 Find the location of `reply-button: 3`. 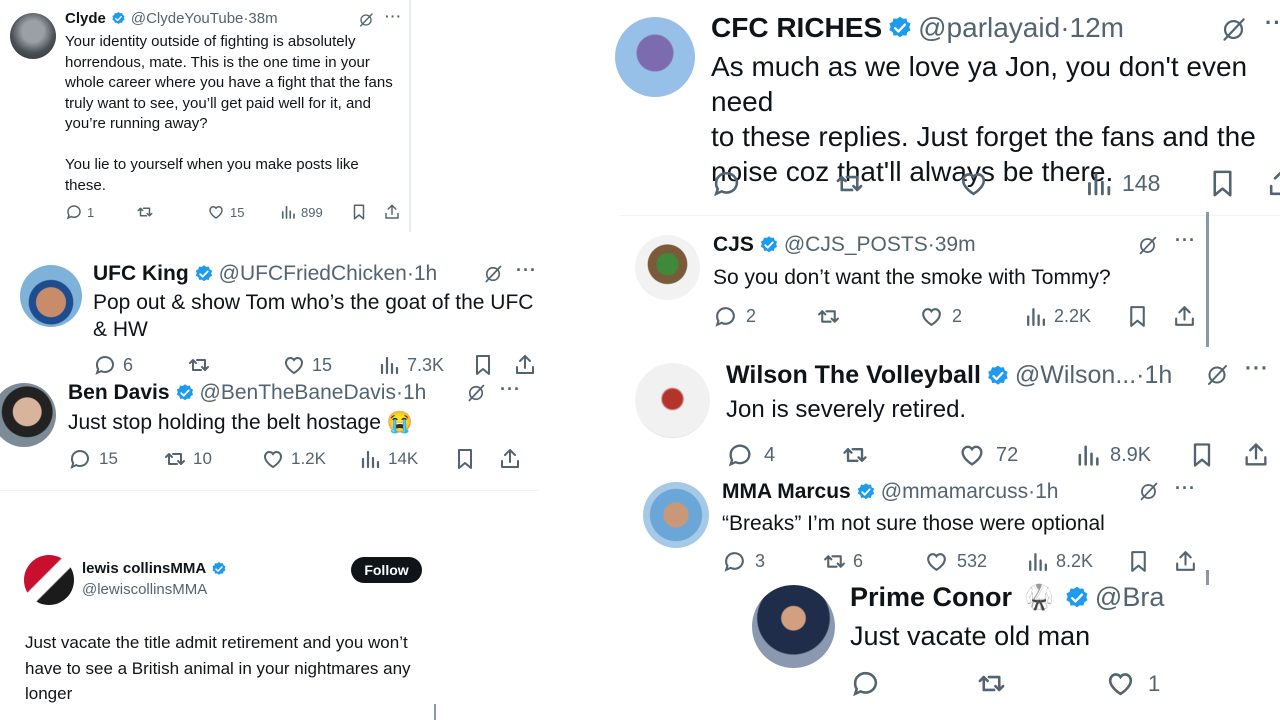

reply-button: 3 is located at coordinates (743, 561).